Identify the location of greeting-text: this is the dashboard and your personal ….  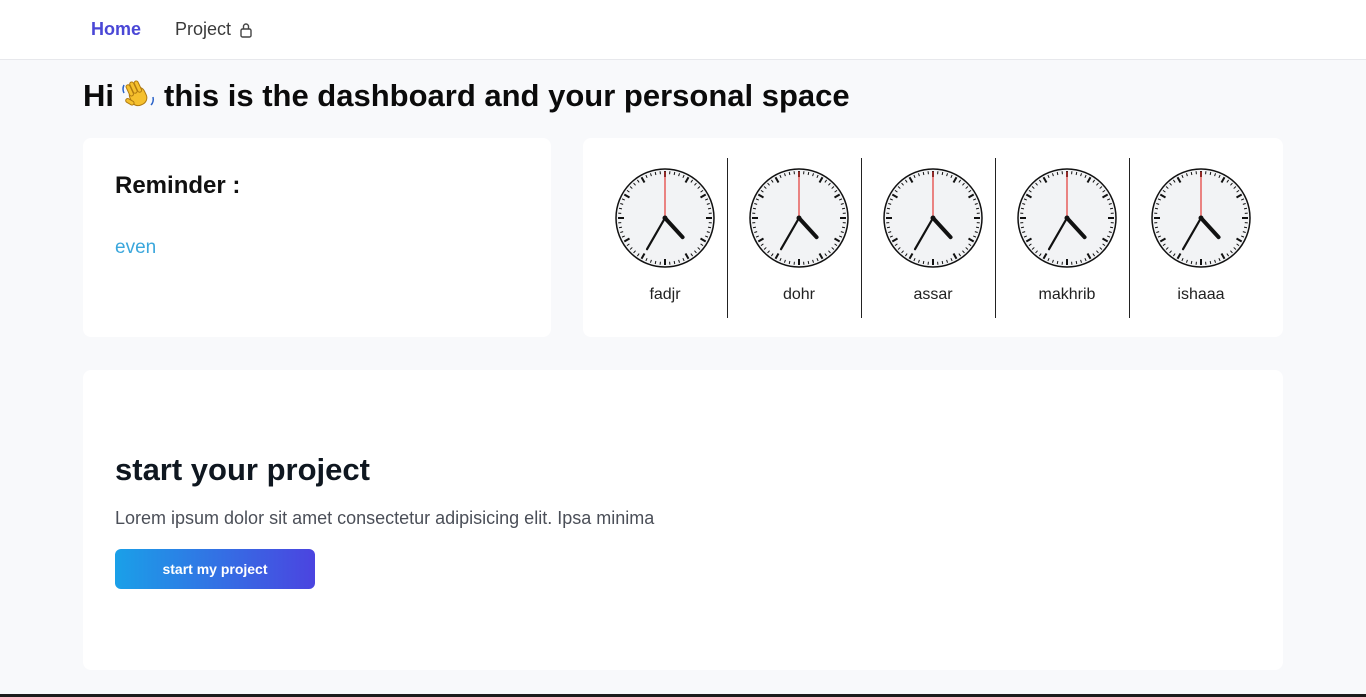
(507, 95).